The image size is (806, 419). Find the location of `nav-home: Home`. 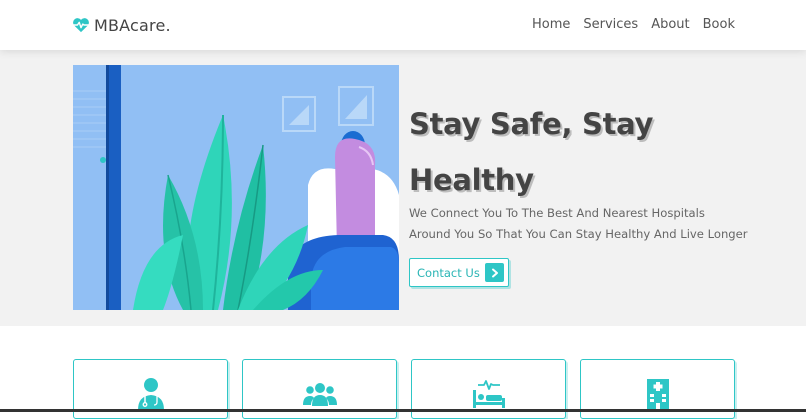

nav-home: Home is located at coordinates (551, 25).